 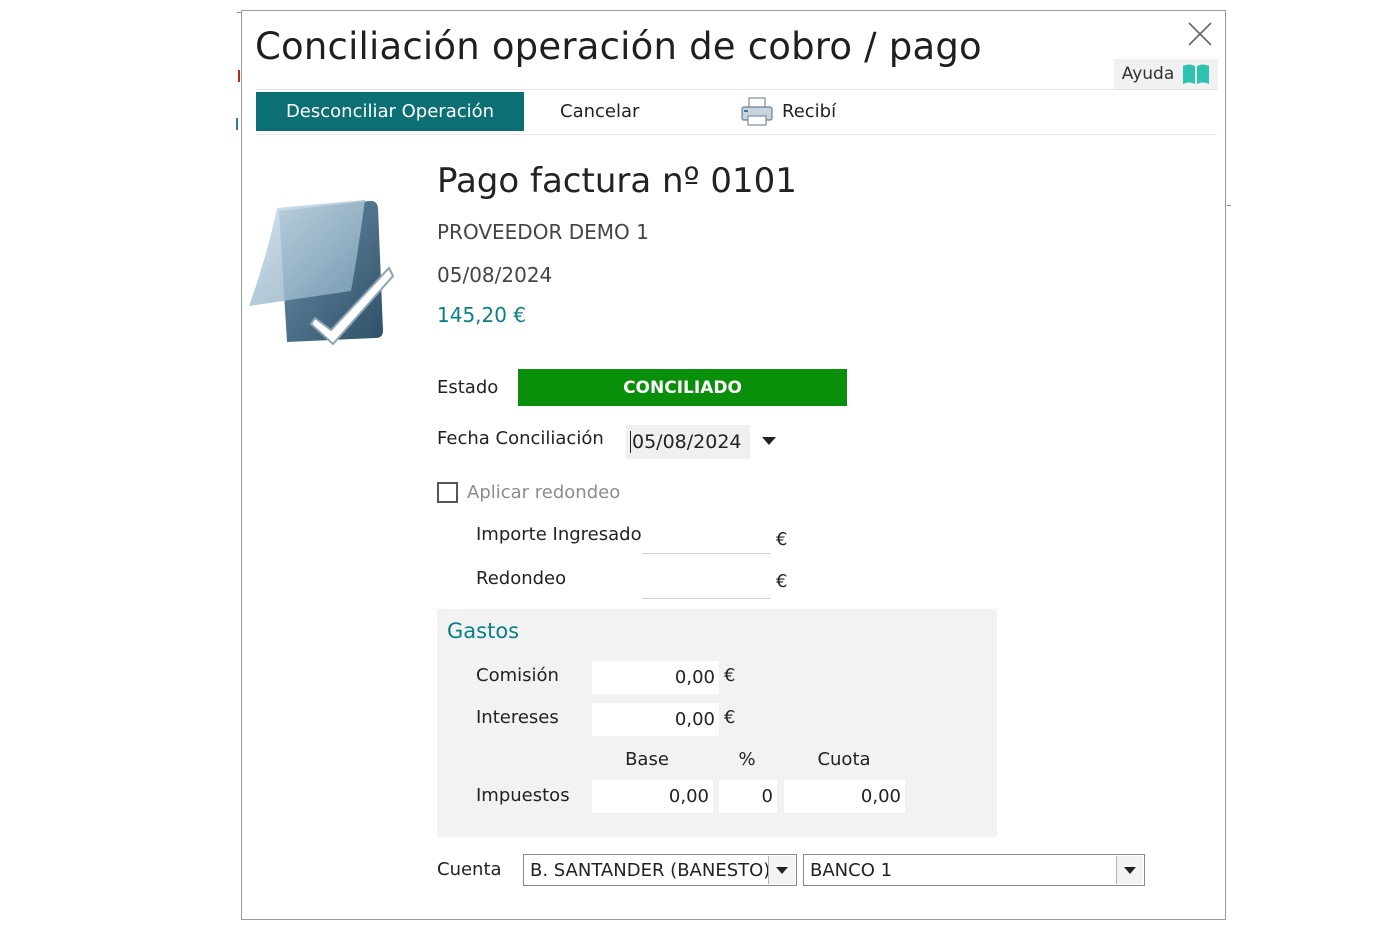 I want to click on interest-input: 0,00, so click(x=655, y=719).